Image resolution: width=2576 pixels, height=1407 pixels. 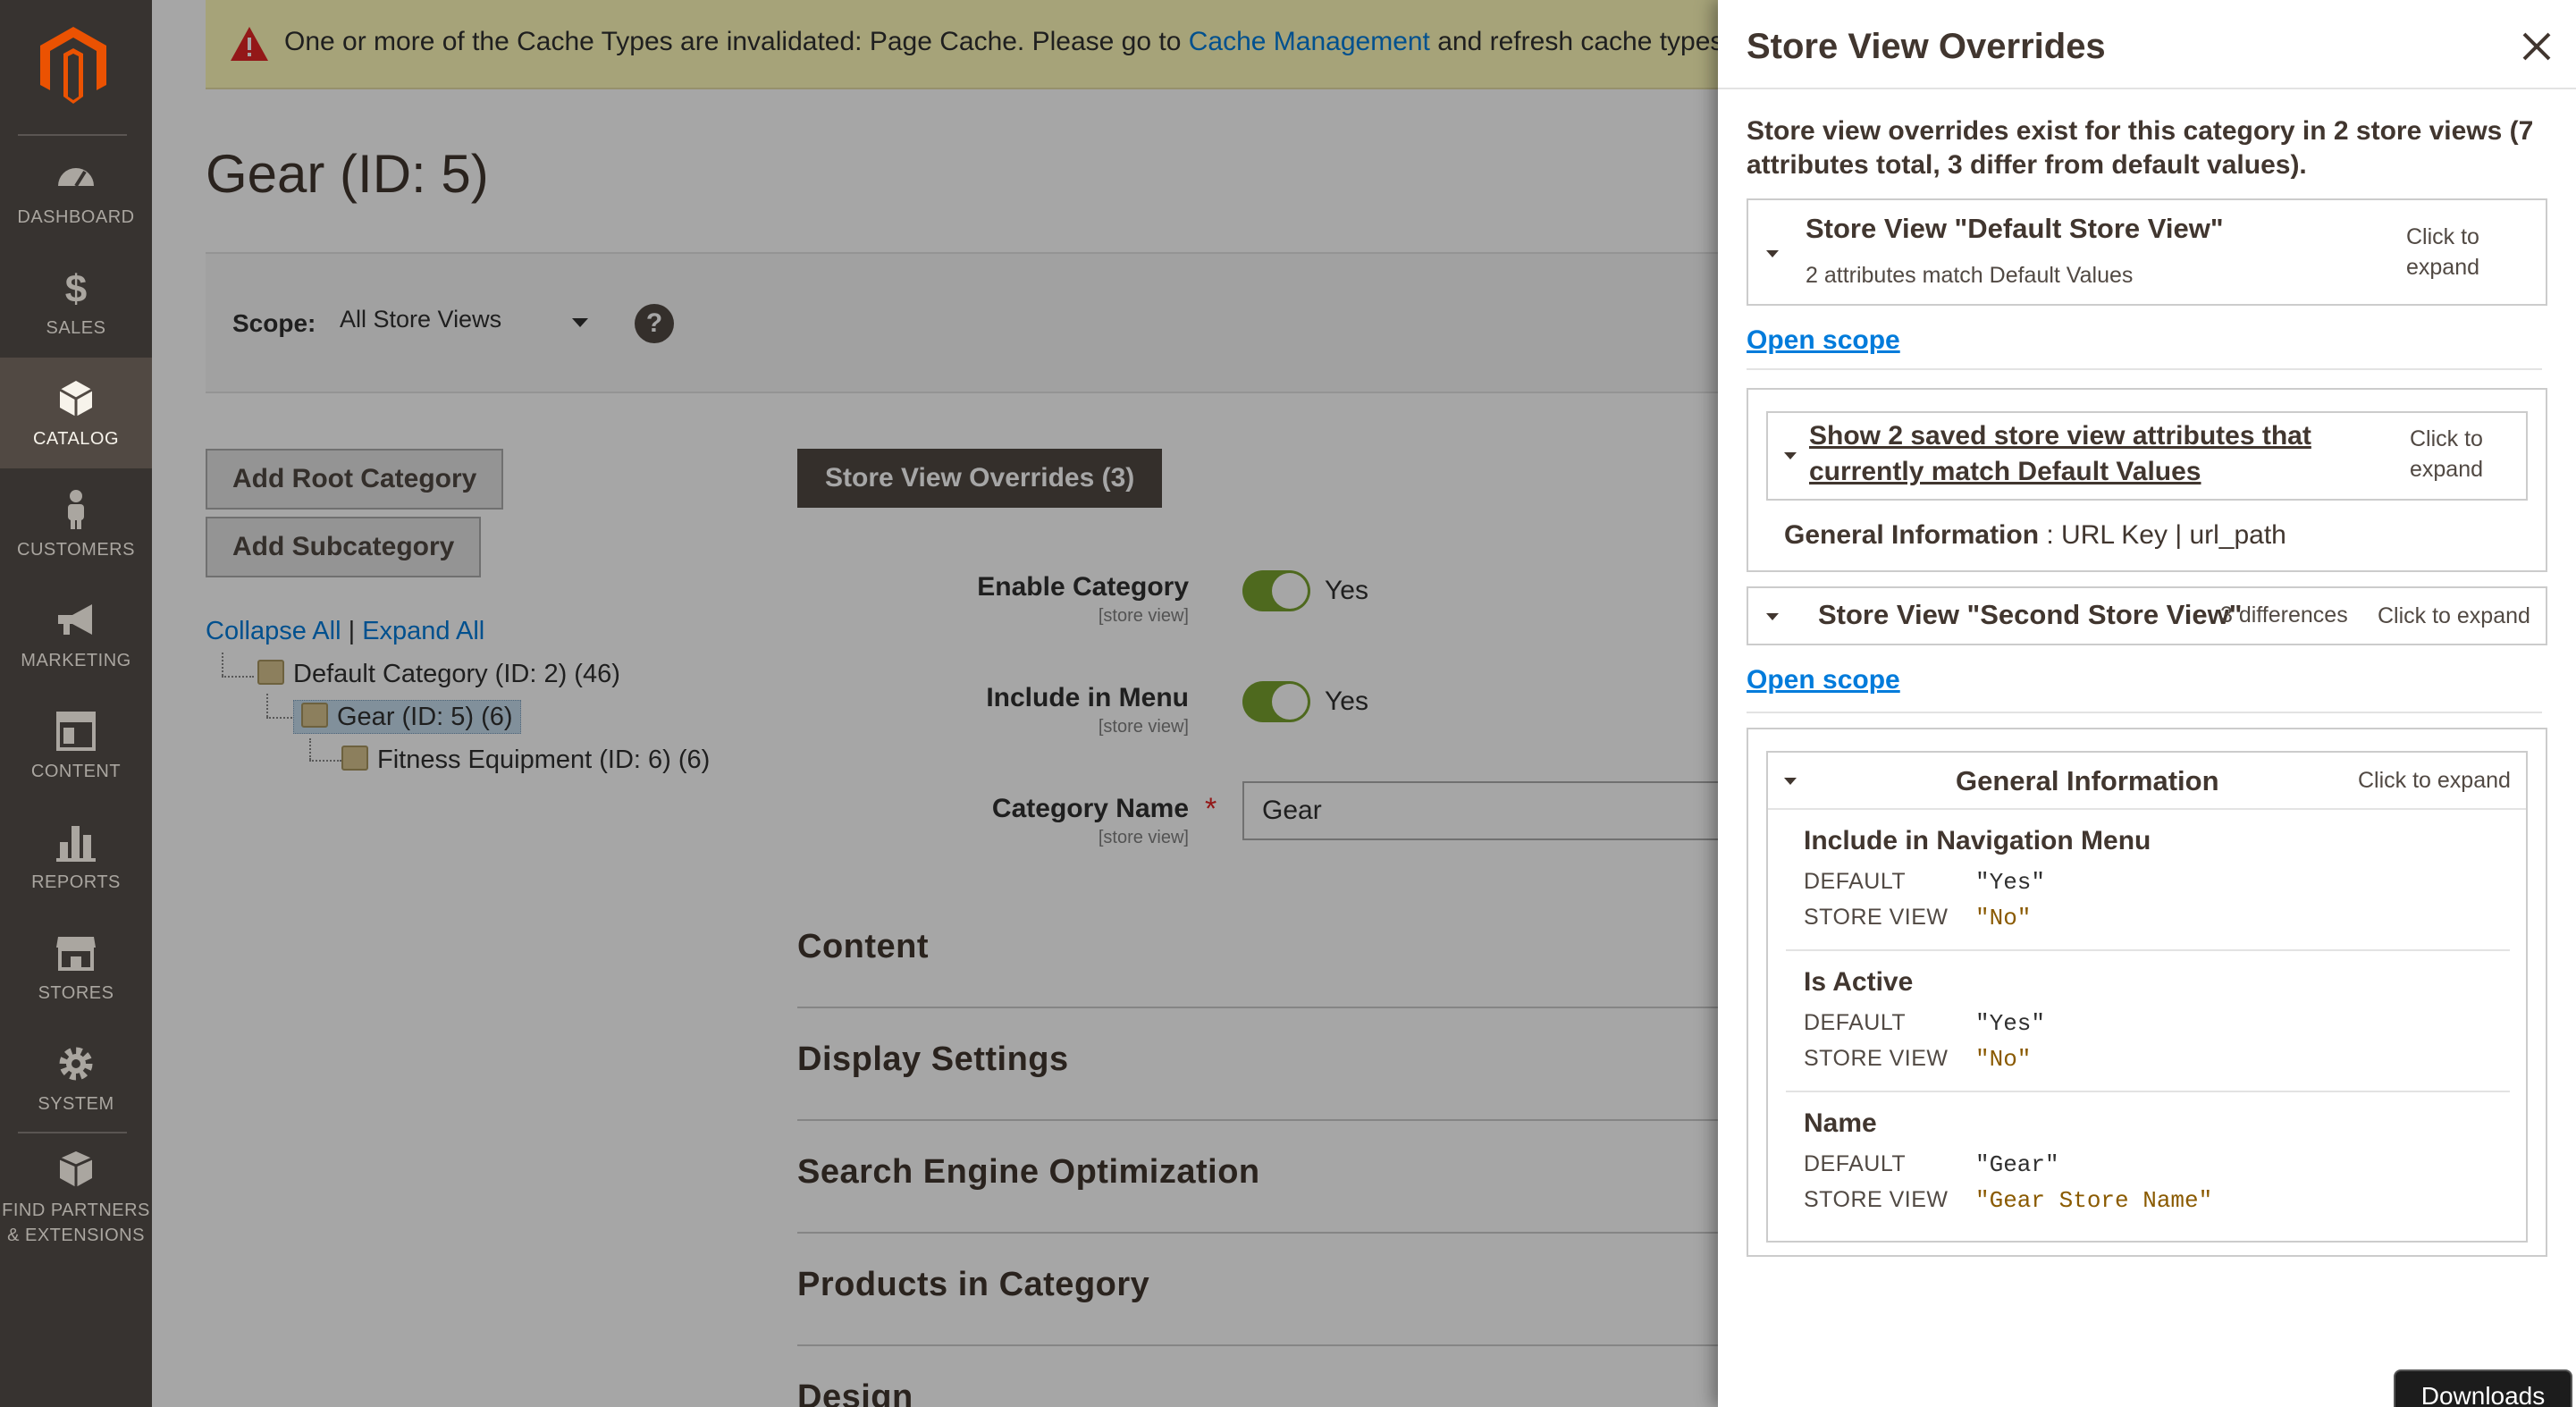 What do you see at coordinates (1912, 535) in the screenshot?
I see `saved-attributes-group: General Information` at bounding box center [1912, 535].